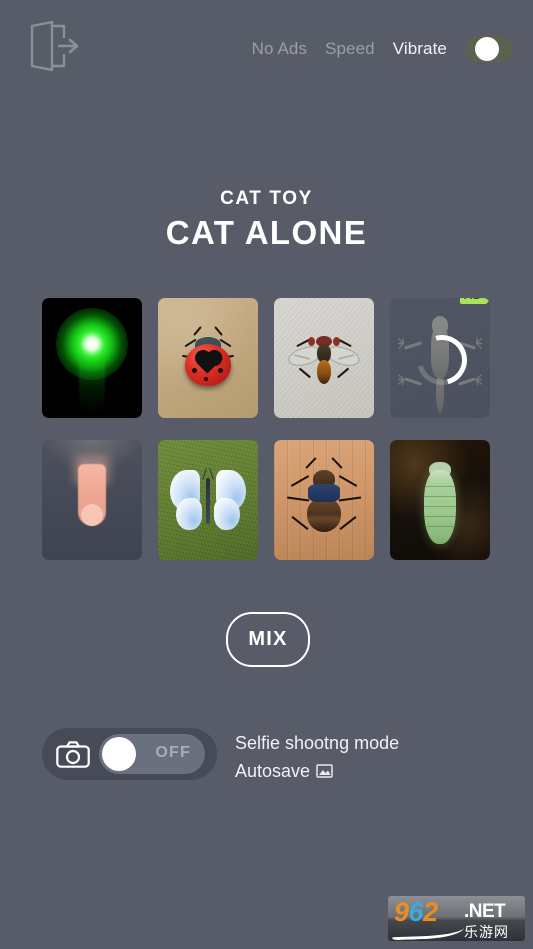 The width and height of the screenshot is (533, 949). I want to click on nav-item-no-ads: No Ads, so click(279, 49).